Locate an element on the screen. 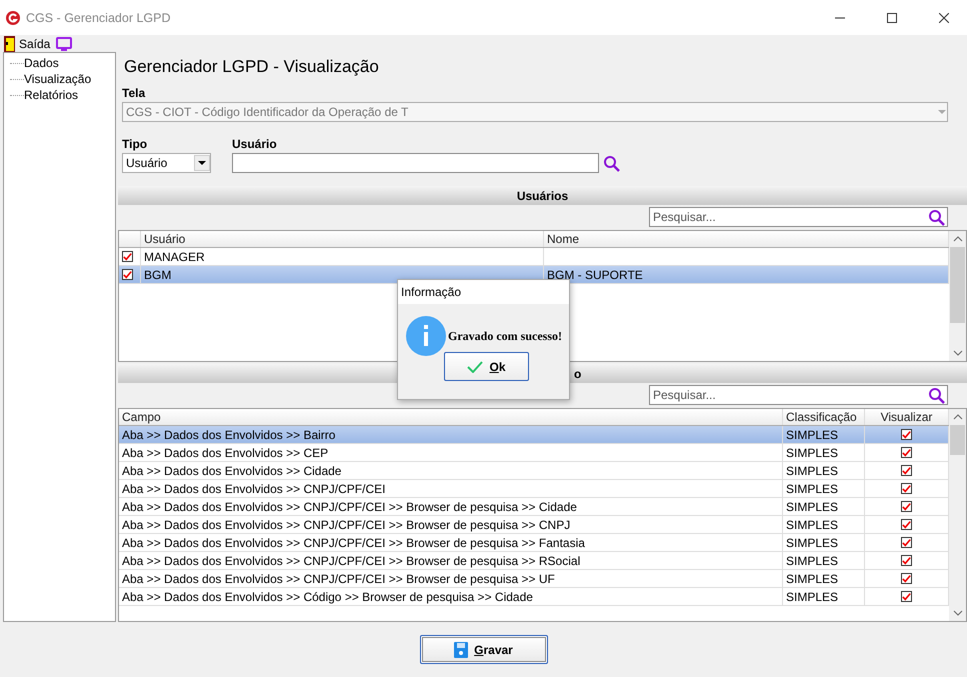 The image size is (967, 677). table-cell: Aba >> Dados dos Envolvidos >> CNPJ/CPF/CEI >> Browser de pesquisa >> CNPJ is located at coordinates (346, 525).